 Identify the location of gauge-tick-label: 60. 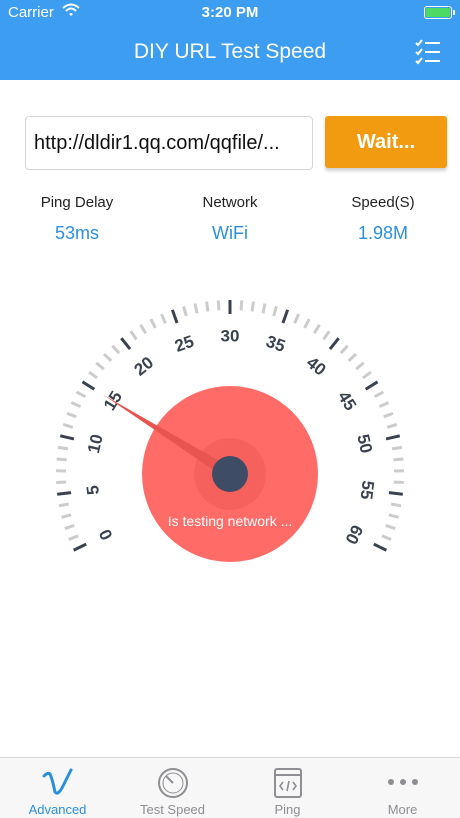
(353, 534).